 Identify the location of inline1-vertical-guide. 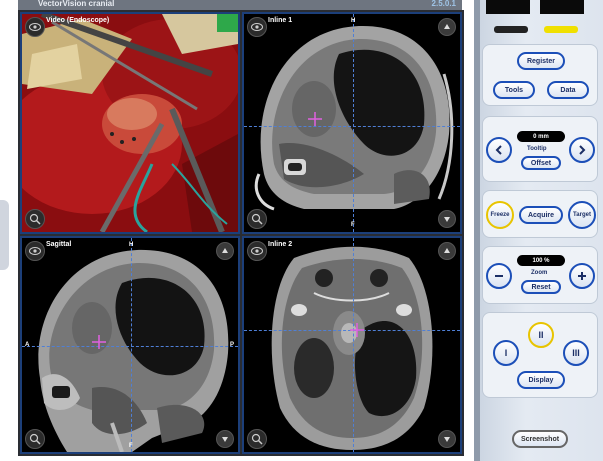
(353, 123).